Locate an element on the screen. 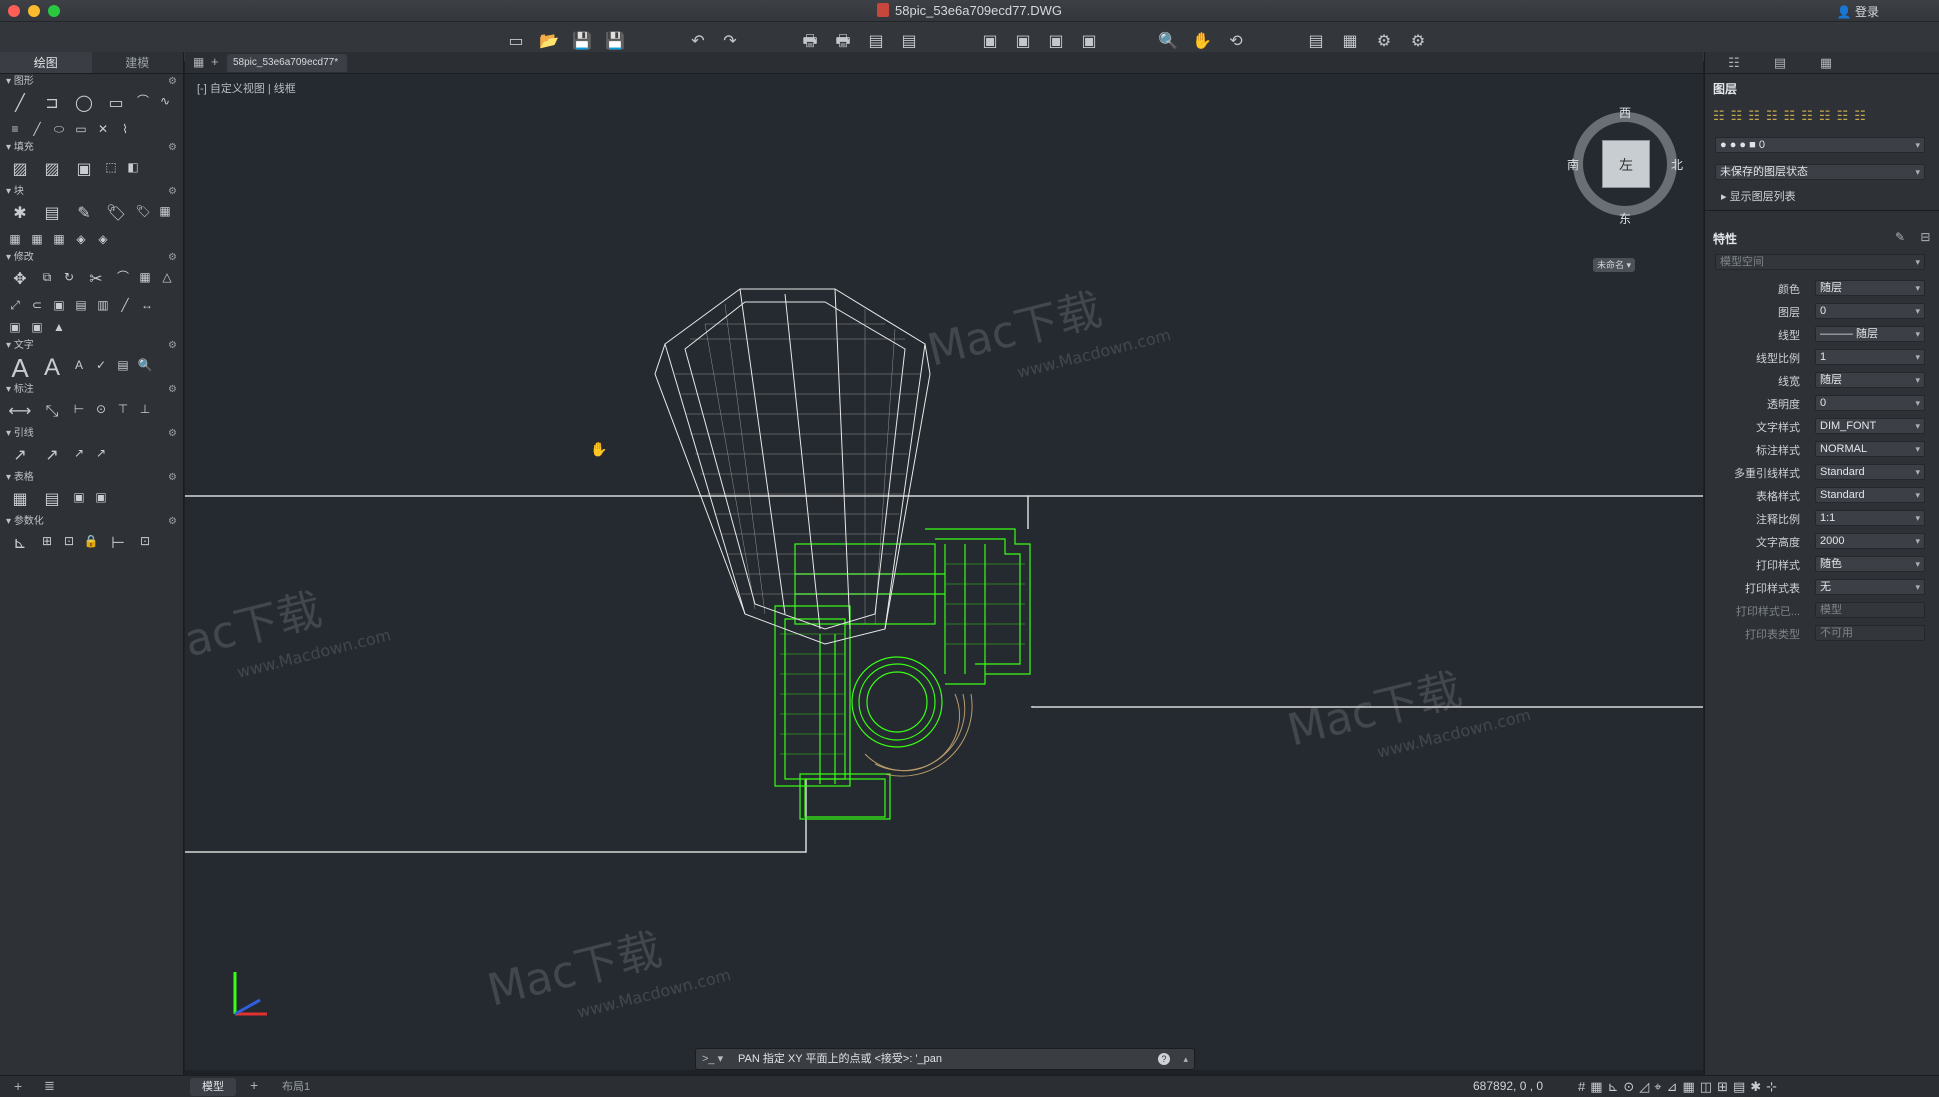 This screenshot has width=1939, height=1097. menu-icon: ≣ is located at coordinates (49, 1086).